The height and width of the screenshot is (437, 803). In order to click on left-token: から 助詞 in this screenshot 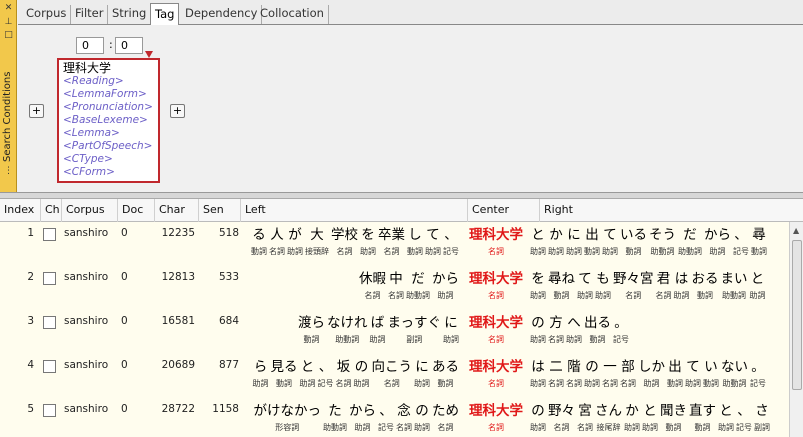, I will do `click(362, 417)`.